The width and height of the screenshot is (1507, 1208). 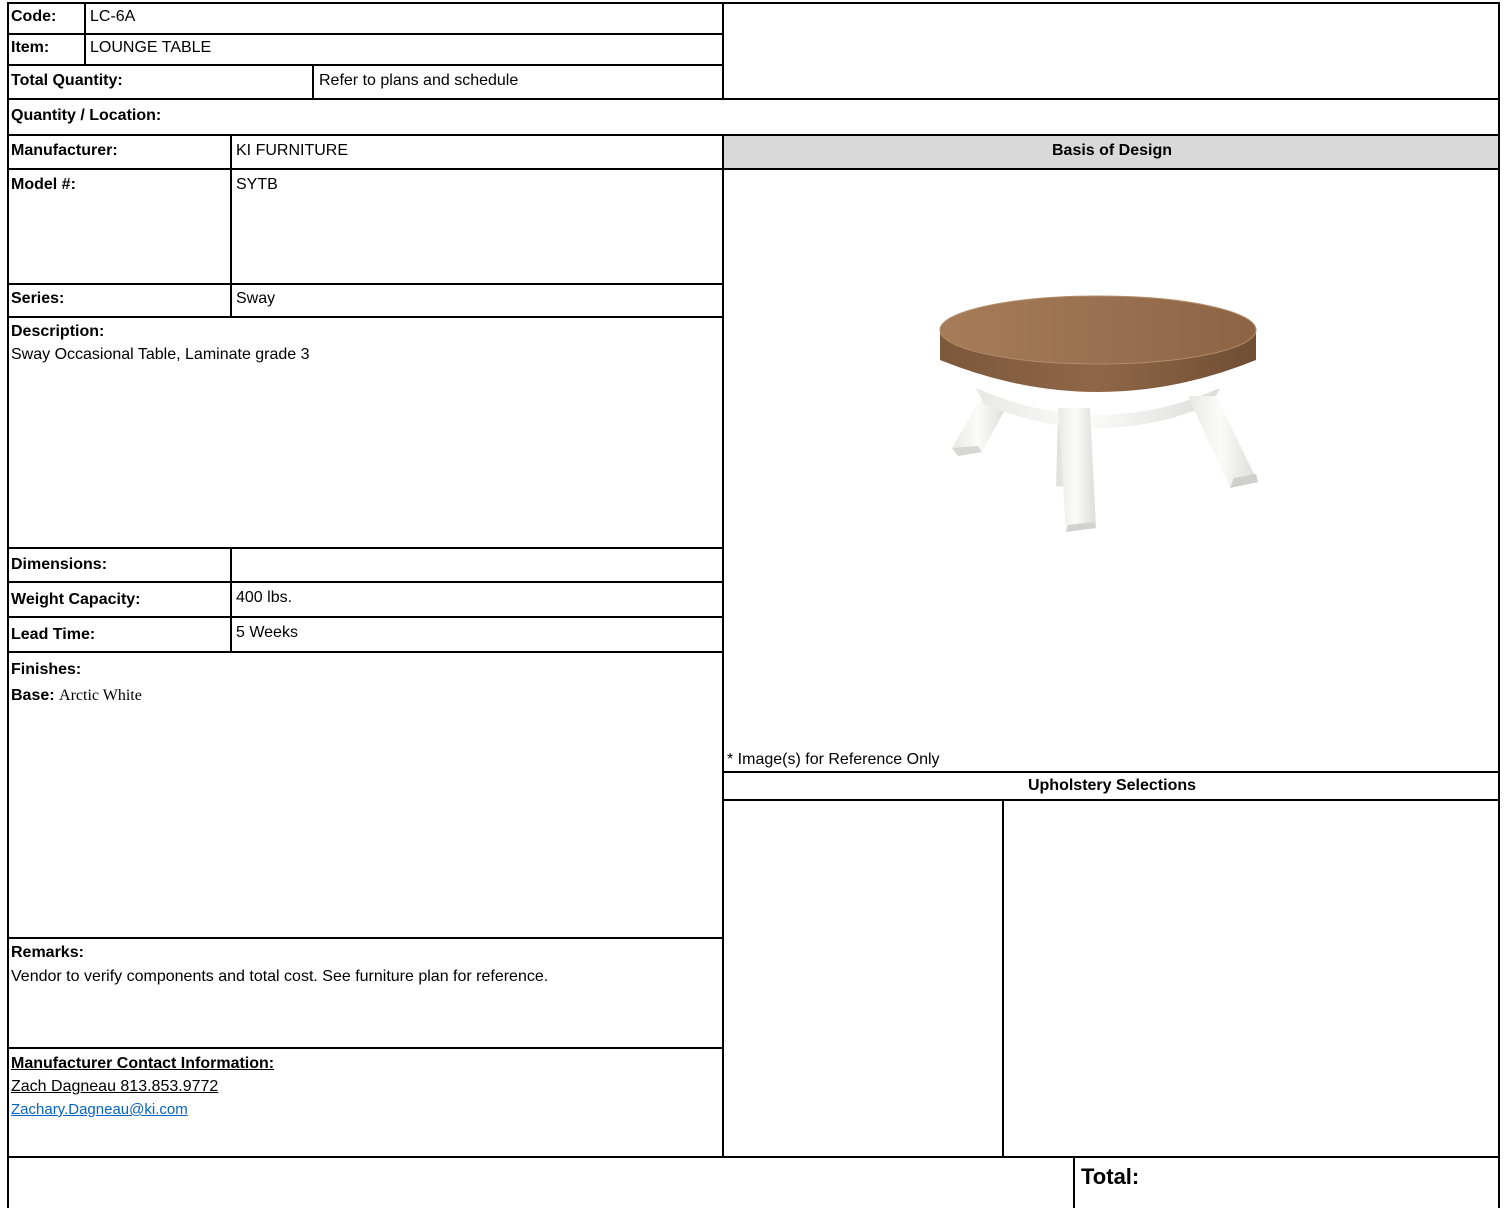 I want to click on finish-base-value: Arctic White, so click(x=100, y=695).